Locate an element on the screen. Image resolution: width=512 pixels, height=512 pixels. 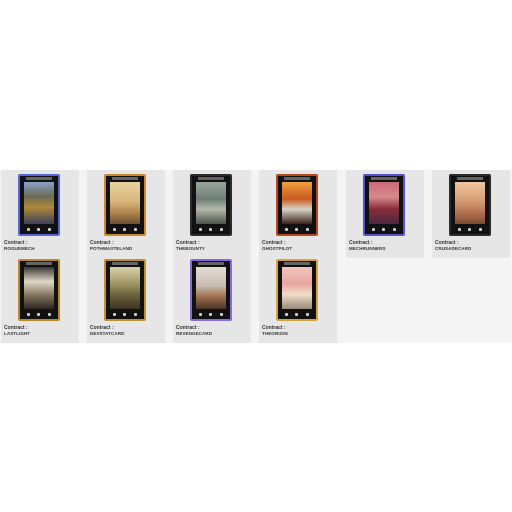
card-info: Contract : POTHWASTELAND is located at coordinates (127, 246).